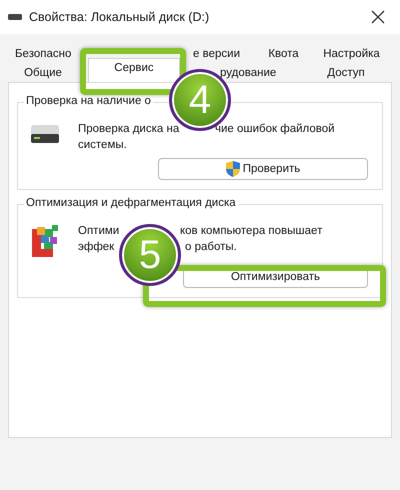 Image resolution: width=400 pixels, height=490 pixels. What do you see at coordinates (88, 101) in the screenshot?
I see `group-title: Проверка на наличие о` at bounding box center [88, 101].